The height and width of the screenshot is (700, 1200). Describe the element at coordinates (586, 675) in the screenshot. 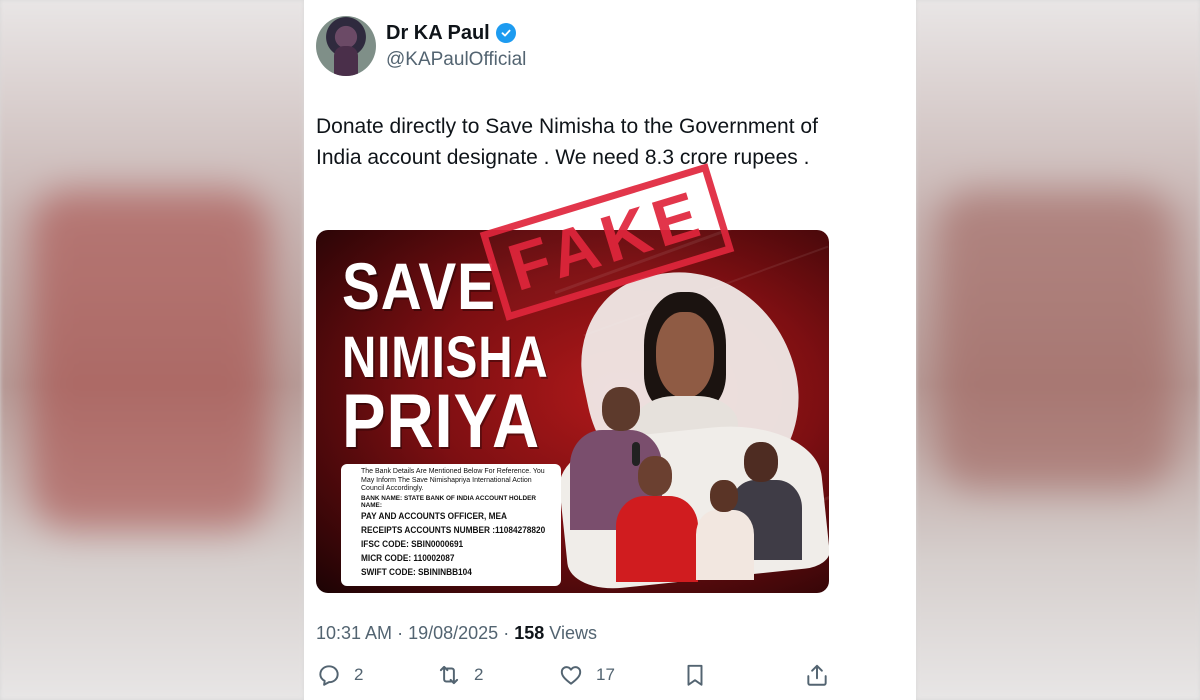

I see `like-button: 17` at that location.